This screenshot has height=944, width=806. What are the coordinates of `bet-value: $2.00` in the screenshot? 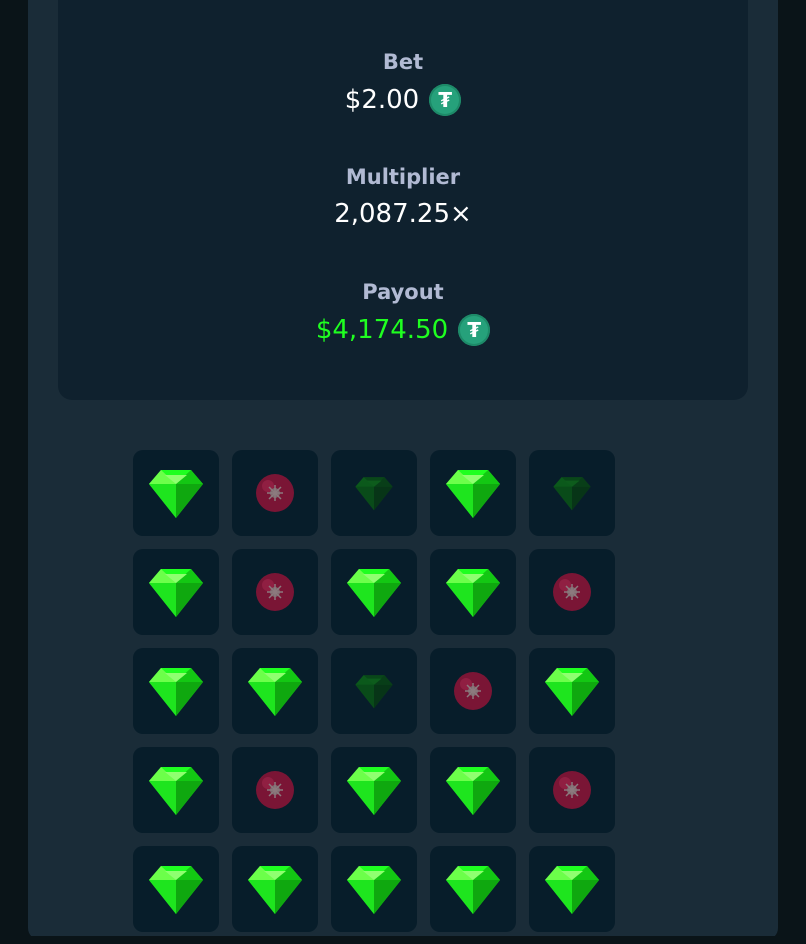 It's located at (382, 100).